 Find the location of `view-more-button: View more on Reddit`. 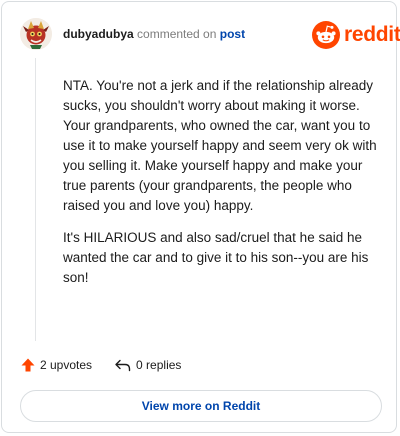

view-more-button: View more on Reddit is located at coordinates (201, 406).